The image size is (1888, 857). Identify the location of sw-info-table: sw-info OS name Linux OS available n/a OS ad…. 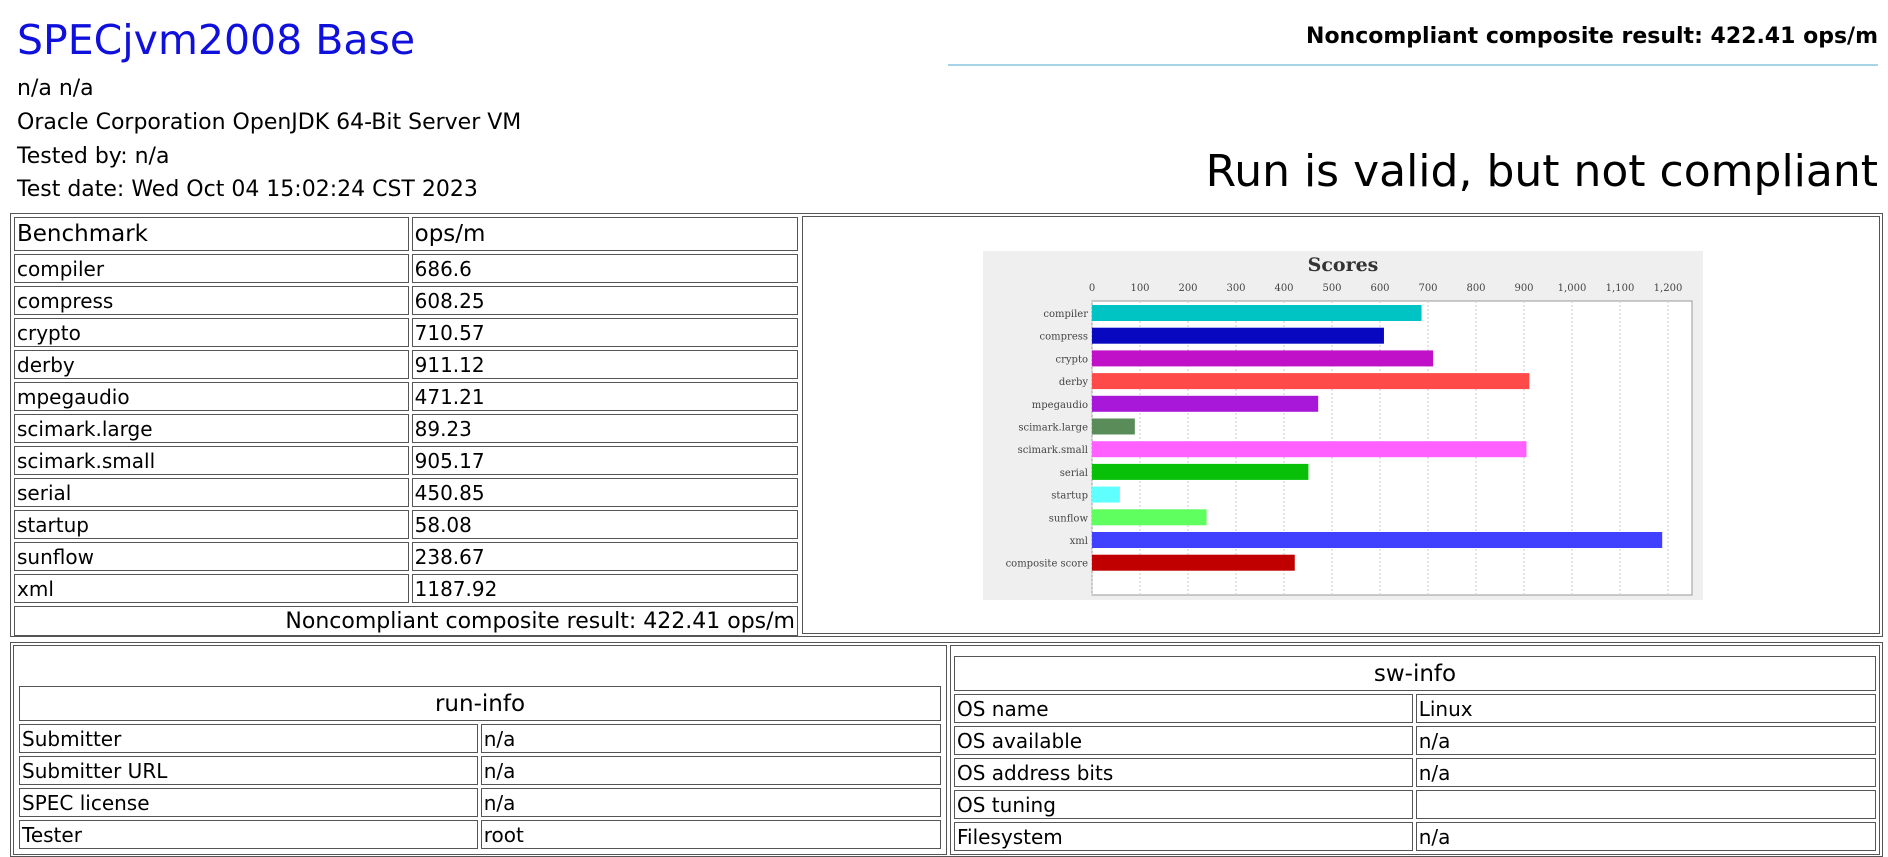
(1415, 753).